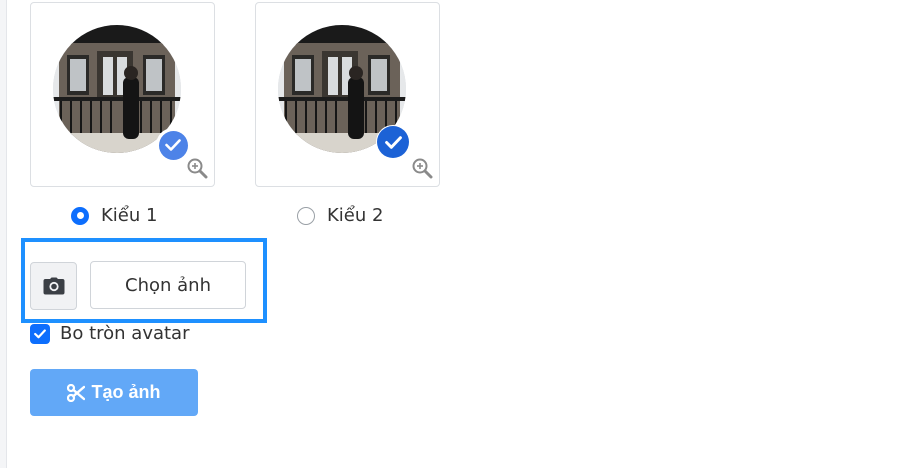  I want to click on create-image-label: Tạo ảnh, so click(126, 392).